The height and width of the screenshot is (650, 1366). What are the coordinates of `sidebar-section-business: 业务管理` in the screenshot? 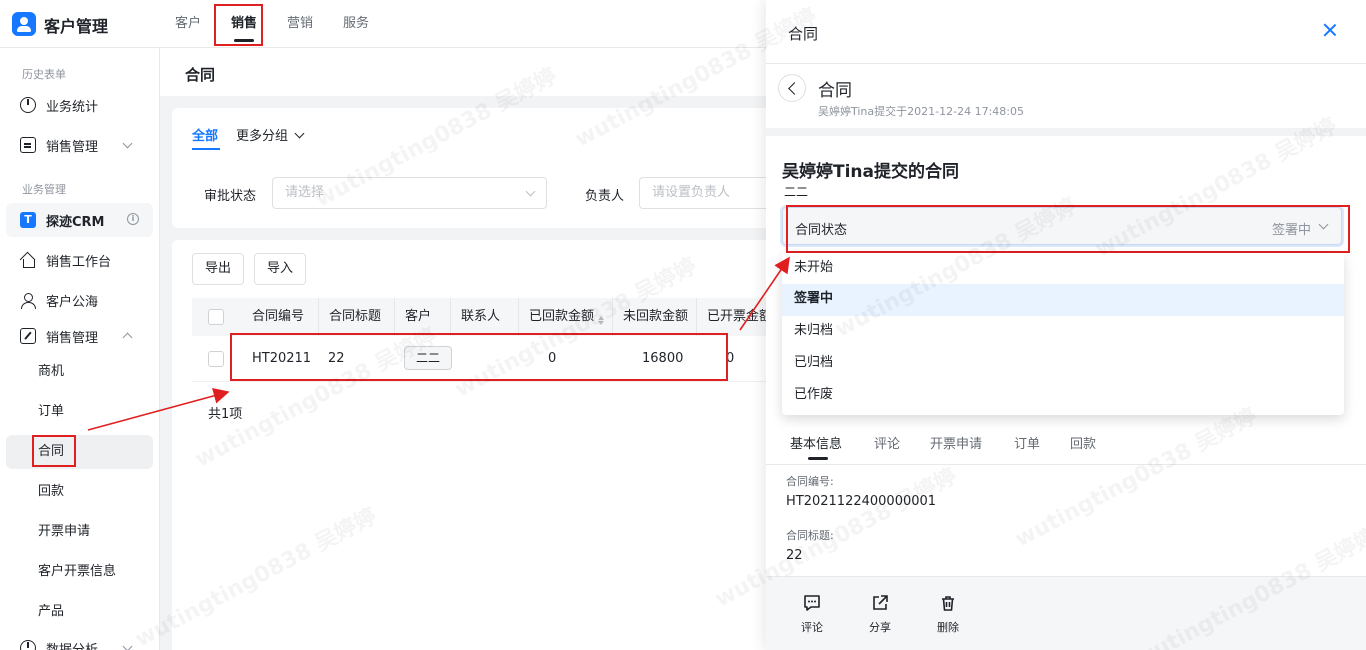 It's located at (44, 189).